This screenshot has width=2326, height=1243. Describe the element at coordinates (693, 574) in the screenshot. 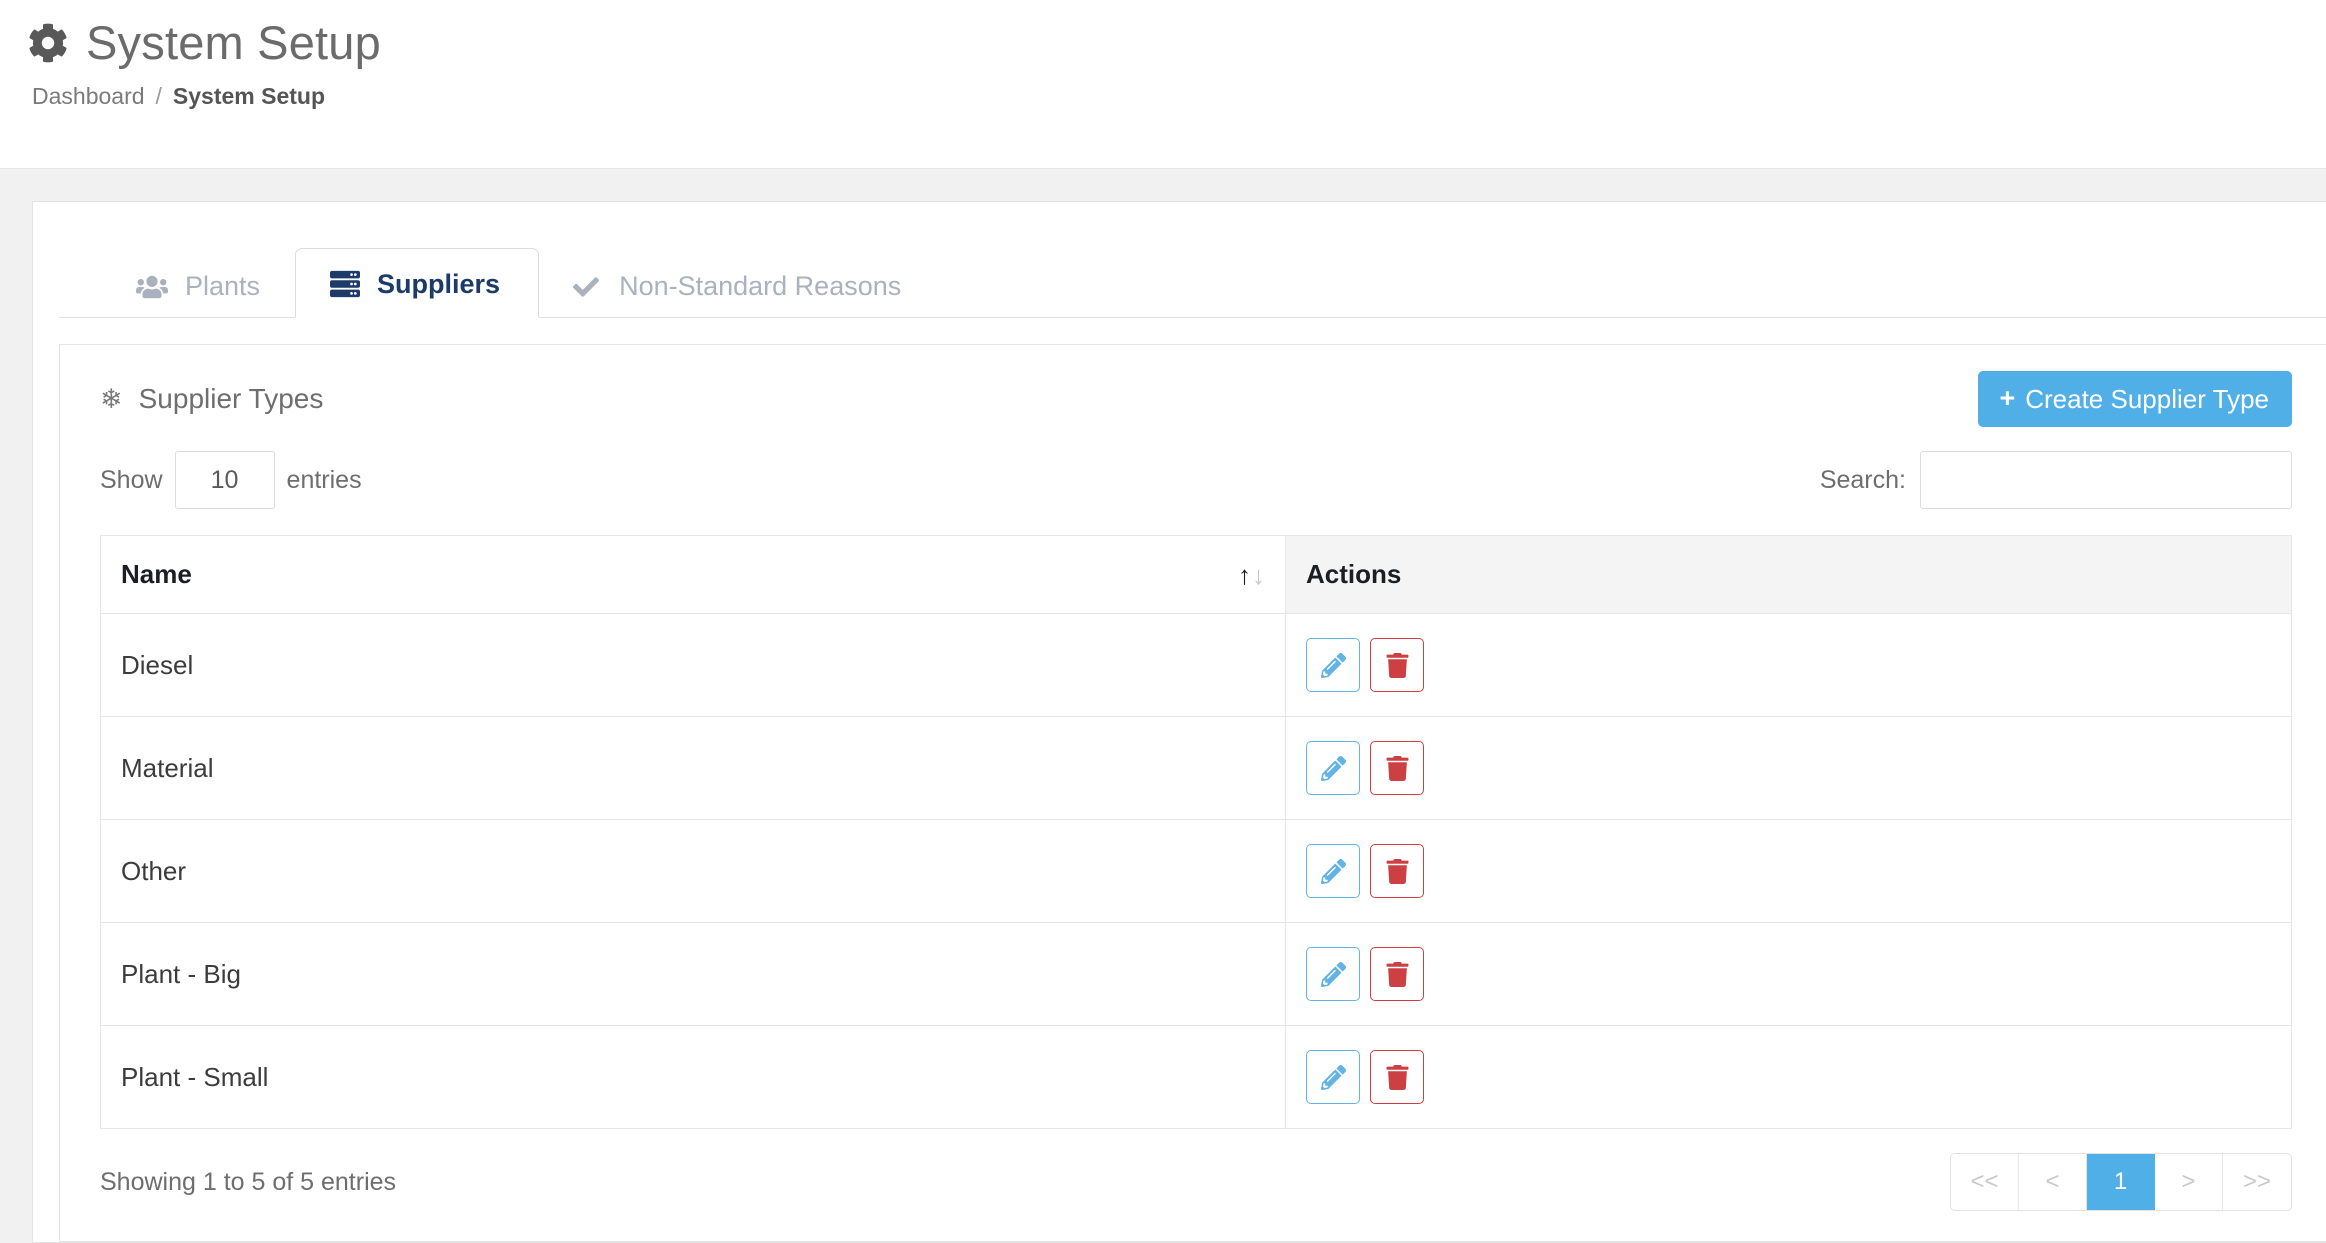

I see `column-header-name: Name ↑ ↓` at that location.